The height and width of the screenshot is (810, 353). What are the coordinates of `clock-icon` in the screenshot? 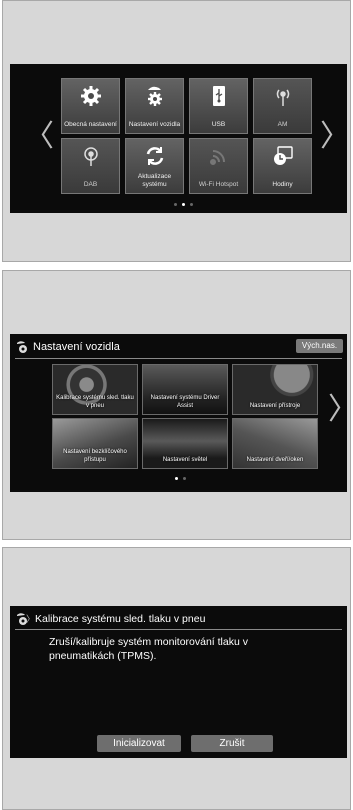 It's located at (282, 156).